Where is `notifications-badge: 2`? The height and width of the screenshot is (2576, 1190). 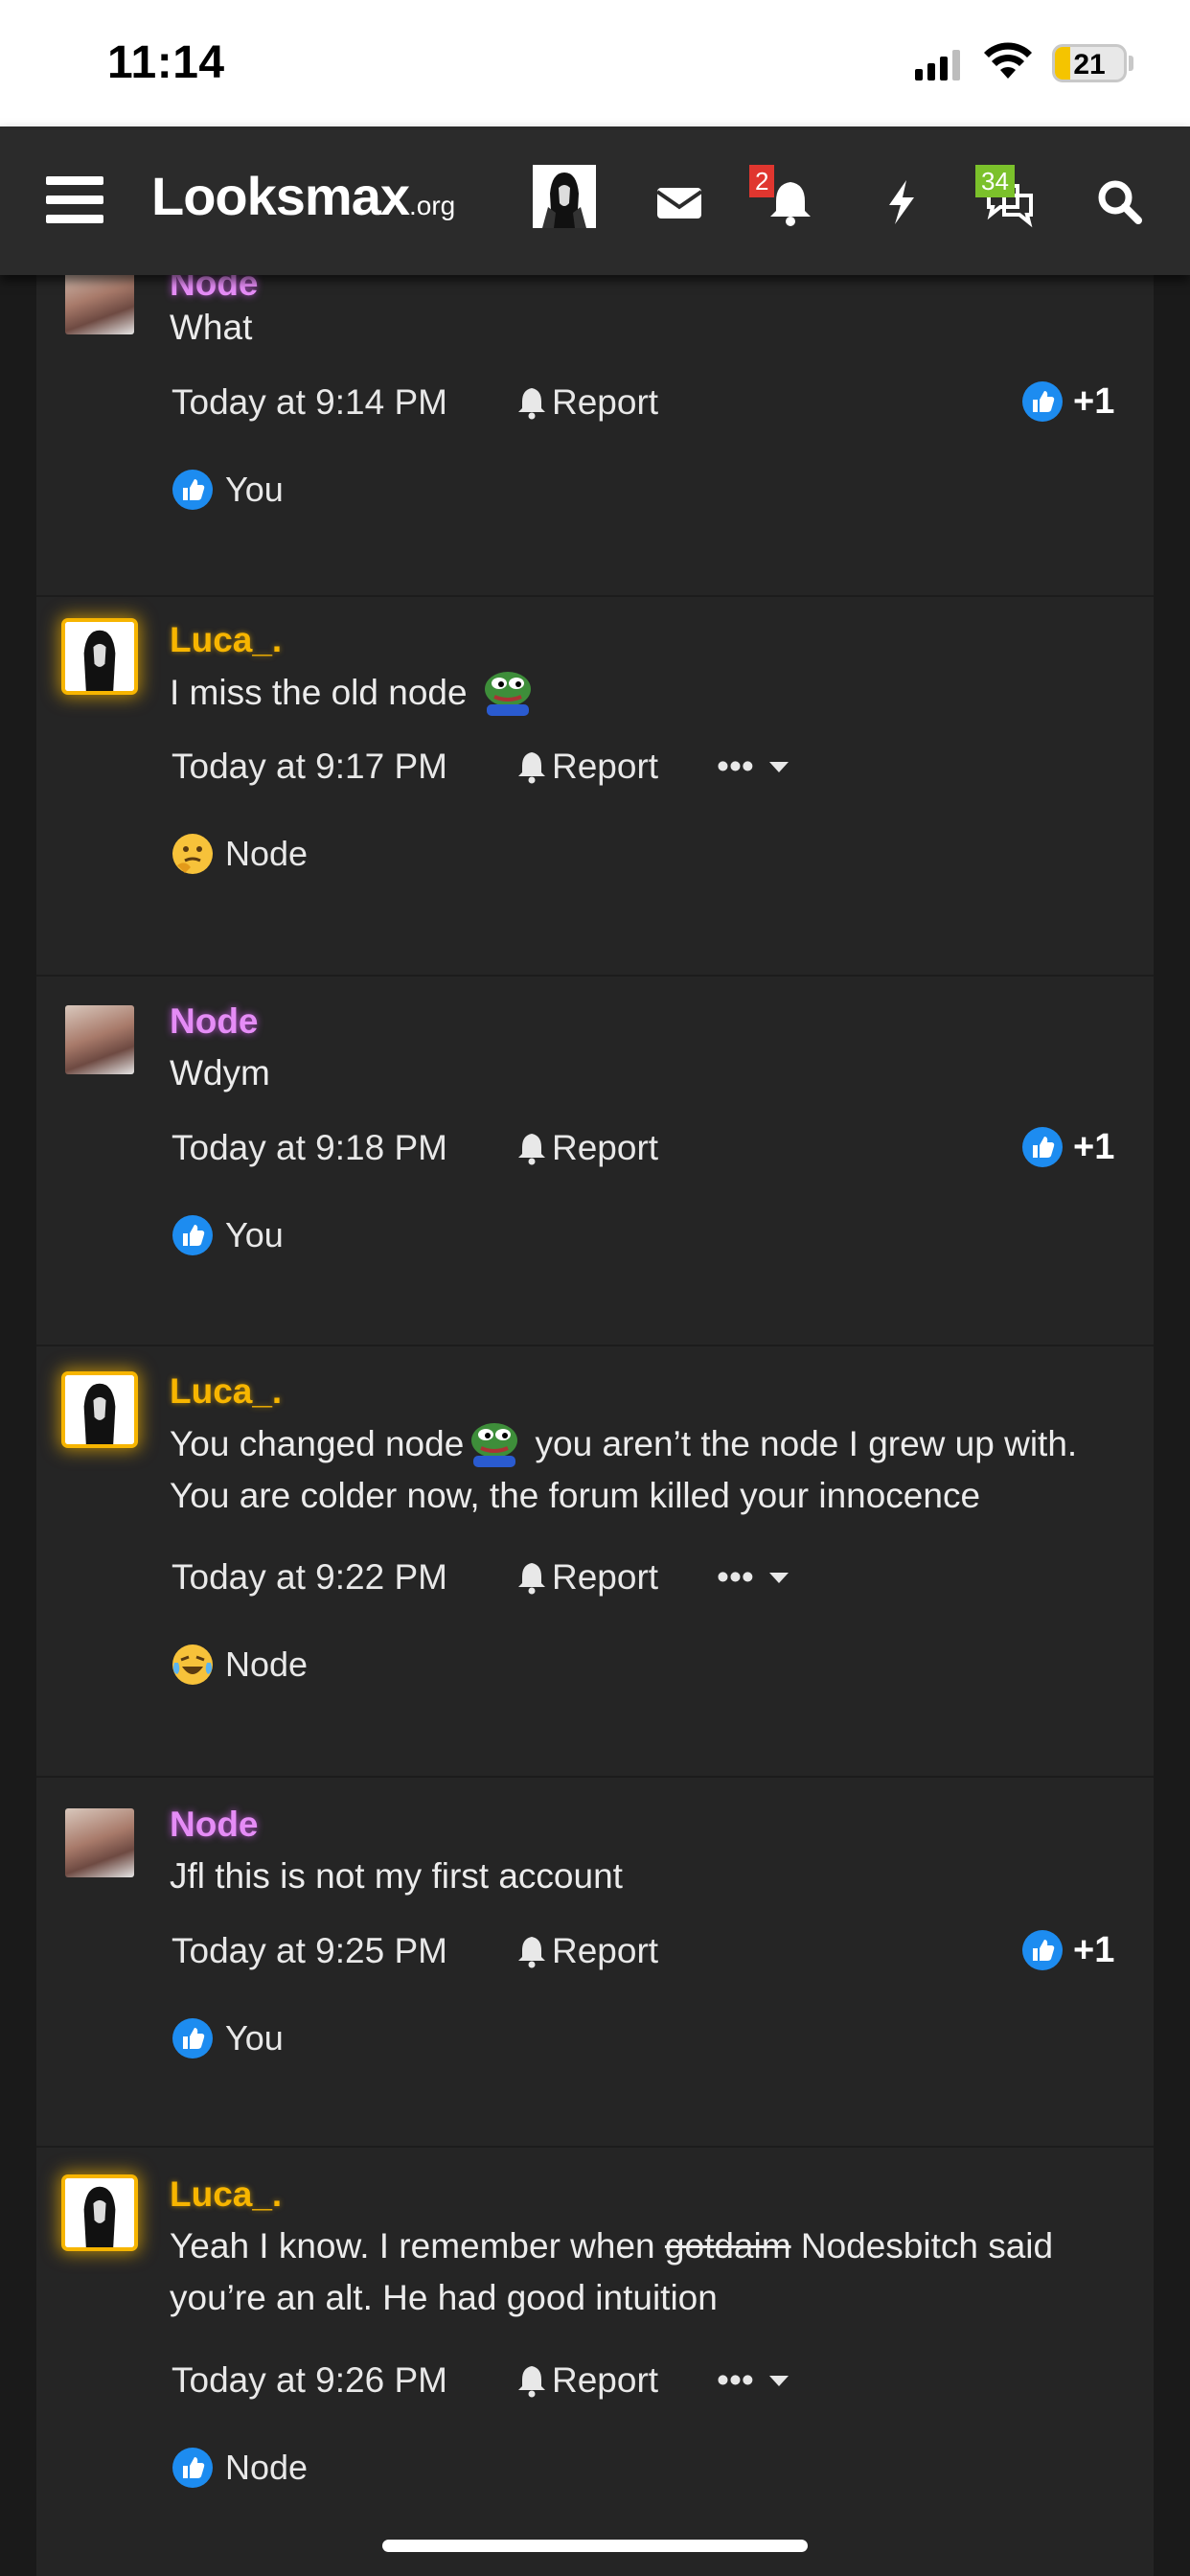 notifications-badge: 2 is located at coordinates (762, 181).